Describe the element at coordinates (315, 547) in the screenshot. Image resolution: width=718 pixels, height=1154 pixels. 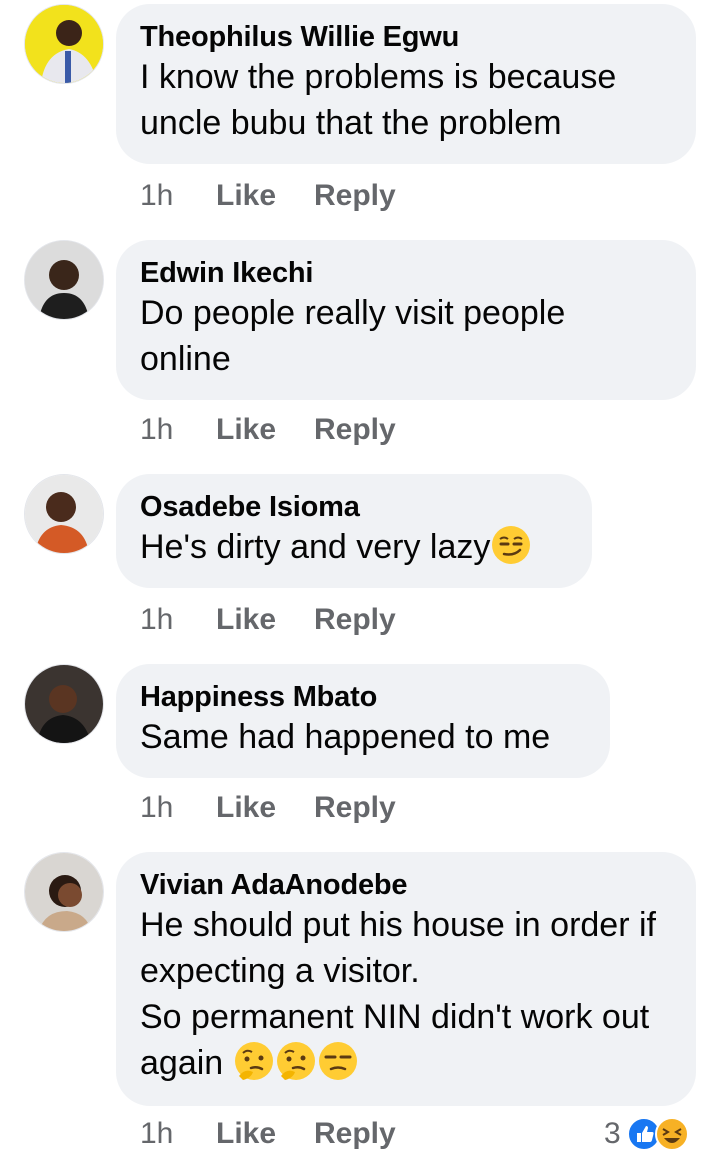
I see `comment-text-content: He's dirty and very lazy` at that location.